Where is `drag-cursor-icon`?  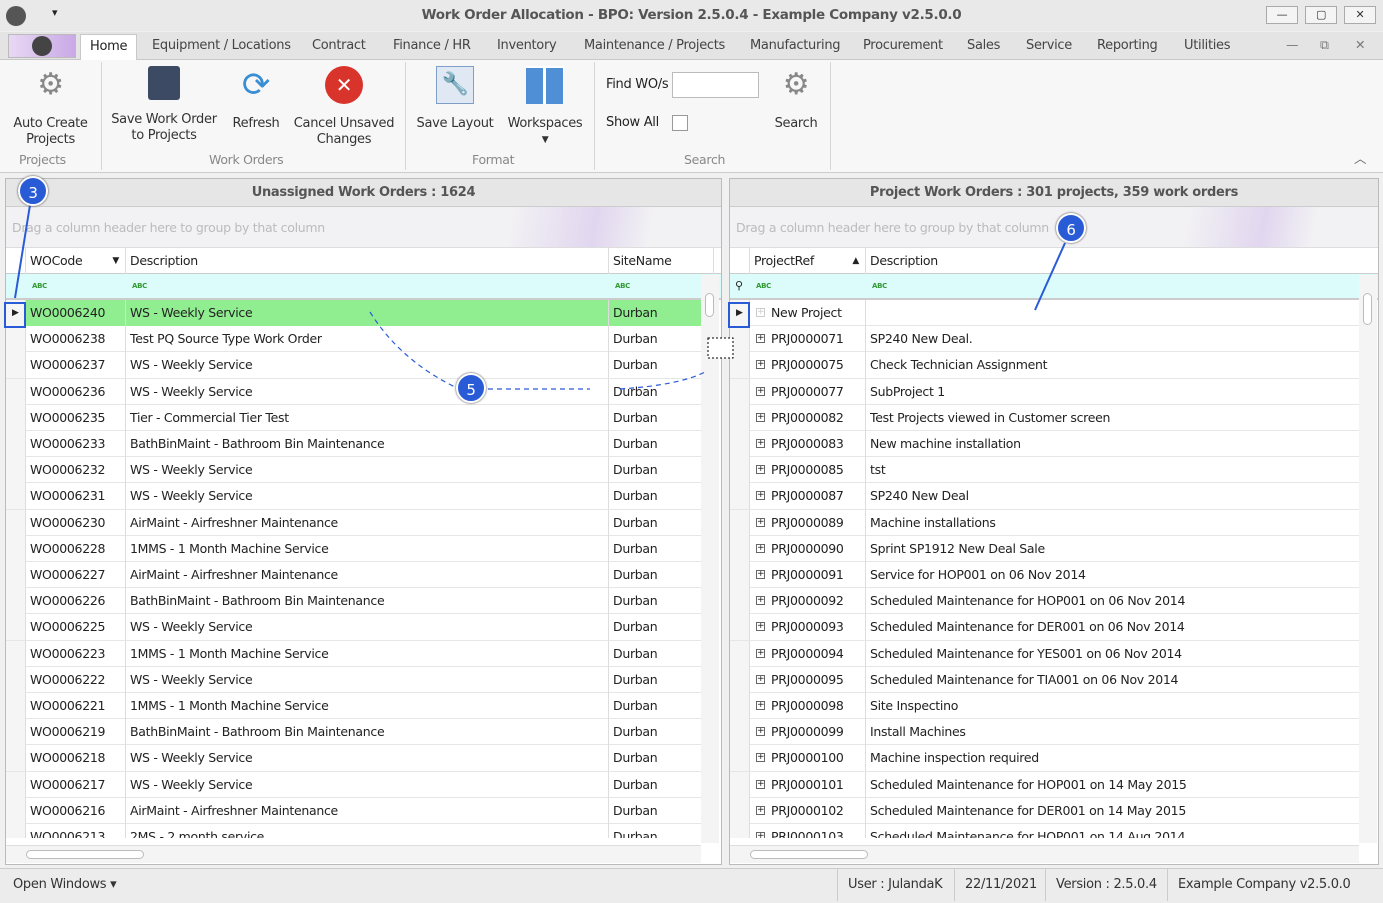
drag-cursor-icon is located at coordinates (720, 348).